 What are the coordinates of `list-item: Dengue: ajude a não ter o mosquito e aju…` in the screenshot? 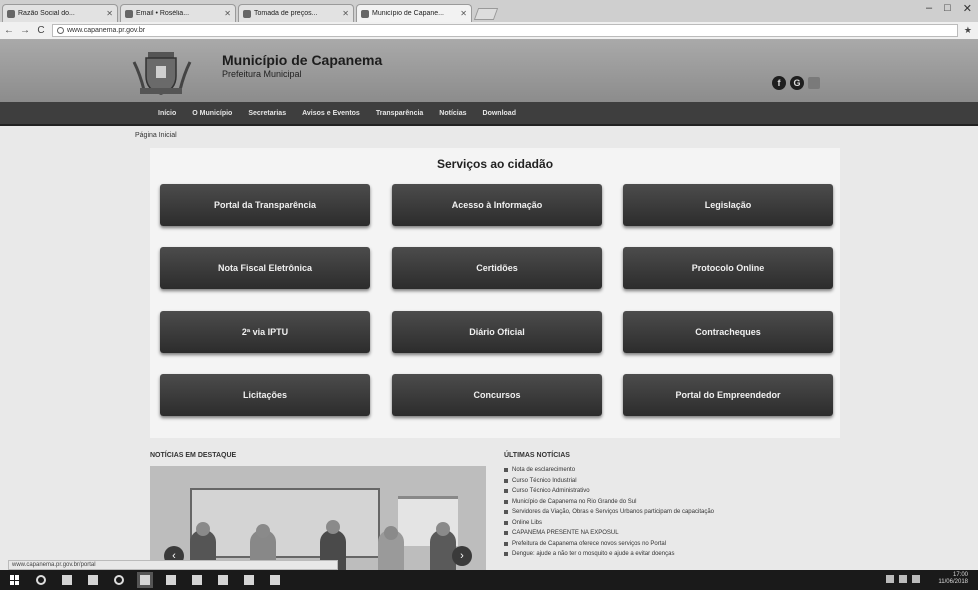 It's located at (654, 554).